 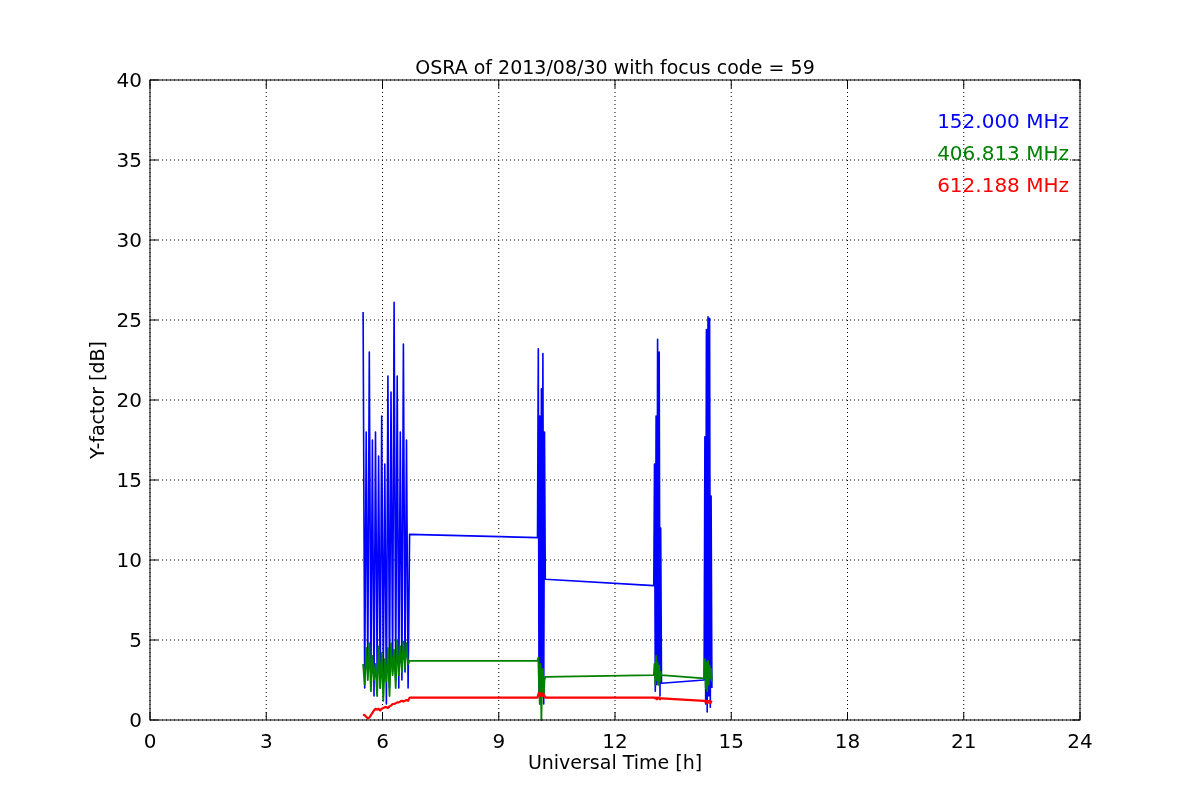 What do you see at coordinates (1003, 153) in the screenshot?
I see `legend-label: 406.813 MHz` at bounding box center [1003, 153].